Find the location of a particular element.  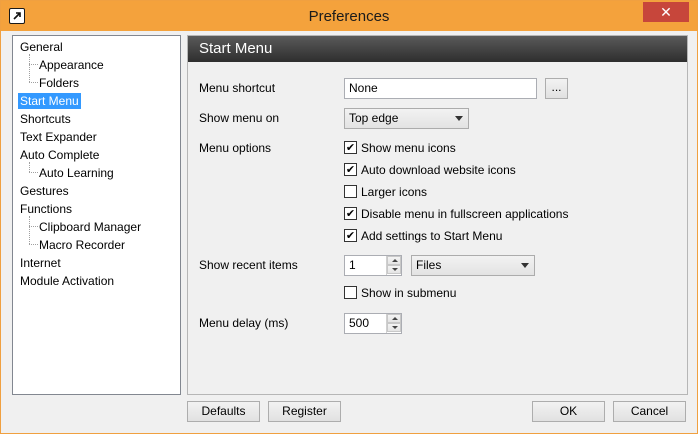

show-menu-on-select: Top edge is located at coordinates (406, 118).